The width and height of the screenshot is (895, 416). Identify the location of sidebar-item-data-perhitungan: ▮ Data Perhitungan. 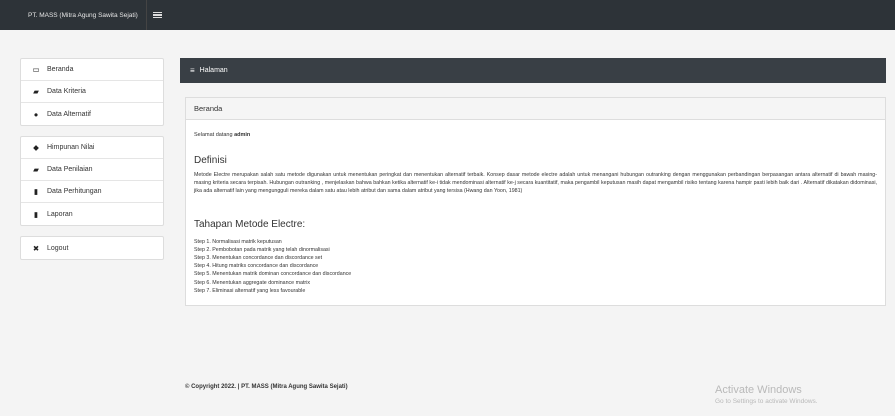
(92, 192).